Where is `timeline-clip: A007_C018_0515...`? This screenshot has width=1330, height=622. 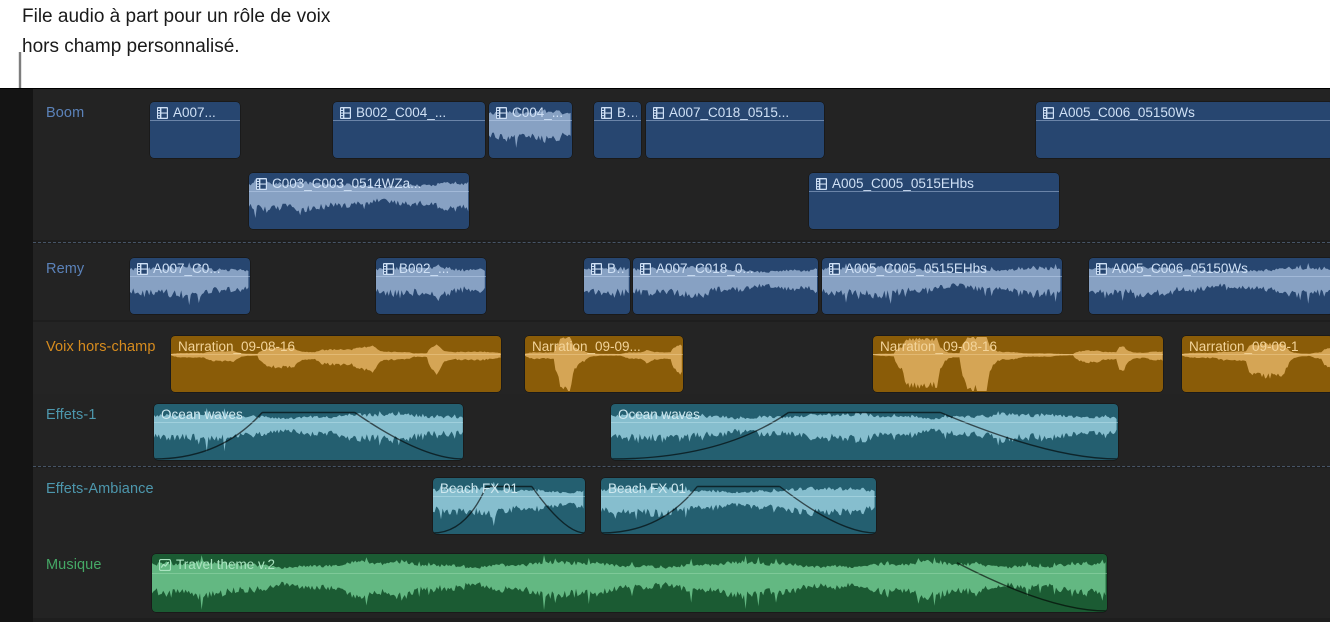
timeline-clip: A007_C018_0515... is located at coordinates (735, 130).